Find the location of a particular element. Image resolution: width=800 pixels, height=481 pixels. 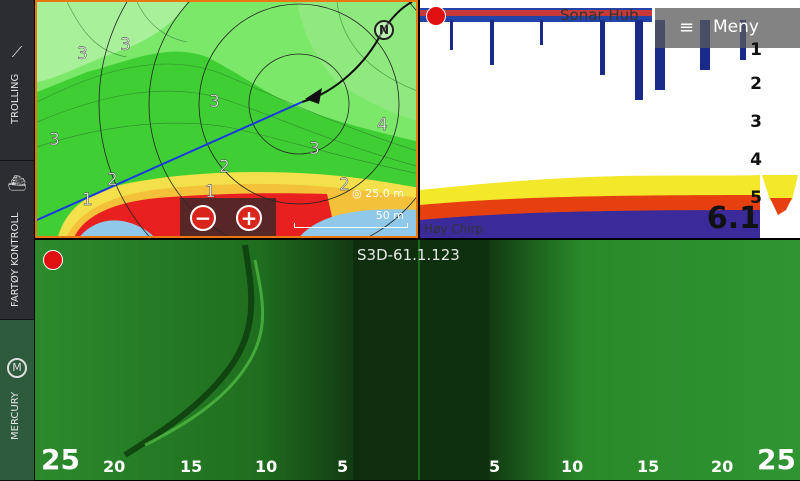

trolling-button: ⟋ TROLLING is located at coordinates (17, 80).